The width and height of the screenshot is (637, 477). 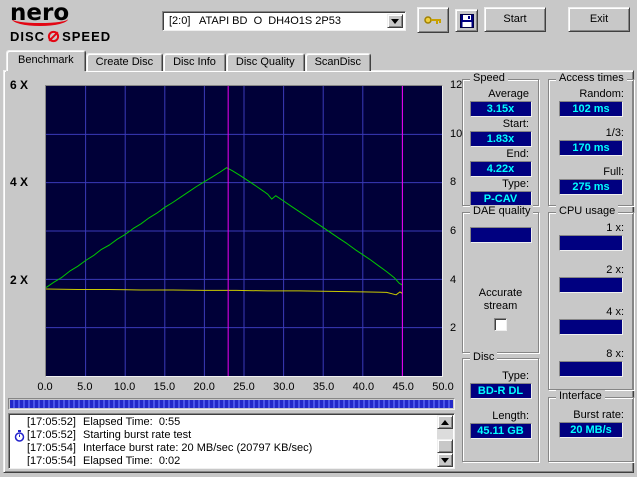 What do you see at coordinates (284, 387) in the screenshot?
I see `x-tick-label: 30.0` at bounding box center [284, 387].